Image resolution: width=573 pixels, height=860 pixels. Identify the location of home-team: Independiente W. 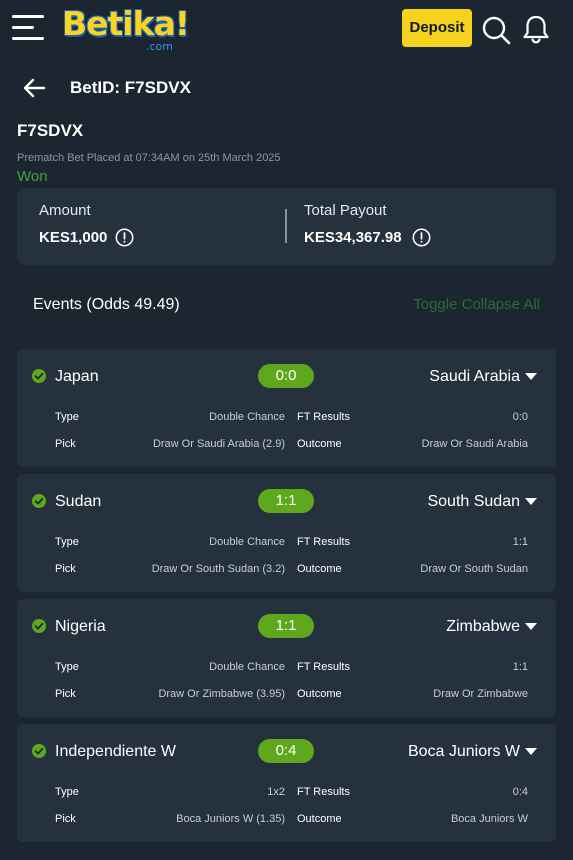
(115, 751).